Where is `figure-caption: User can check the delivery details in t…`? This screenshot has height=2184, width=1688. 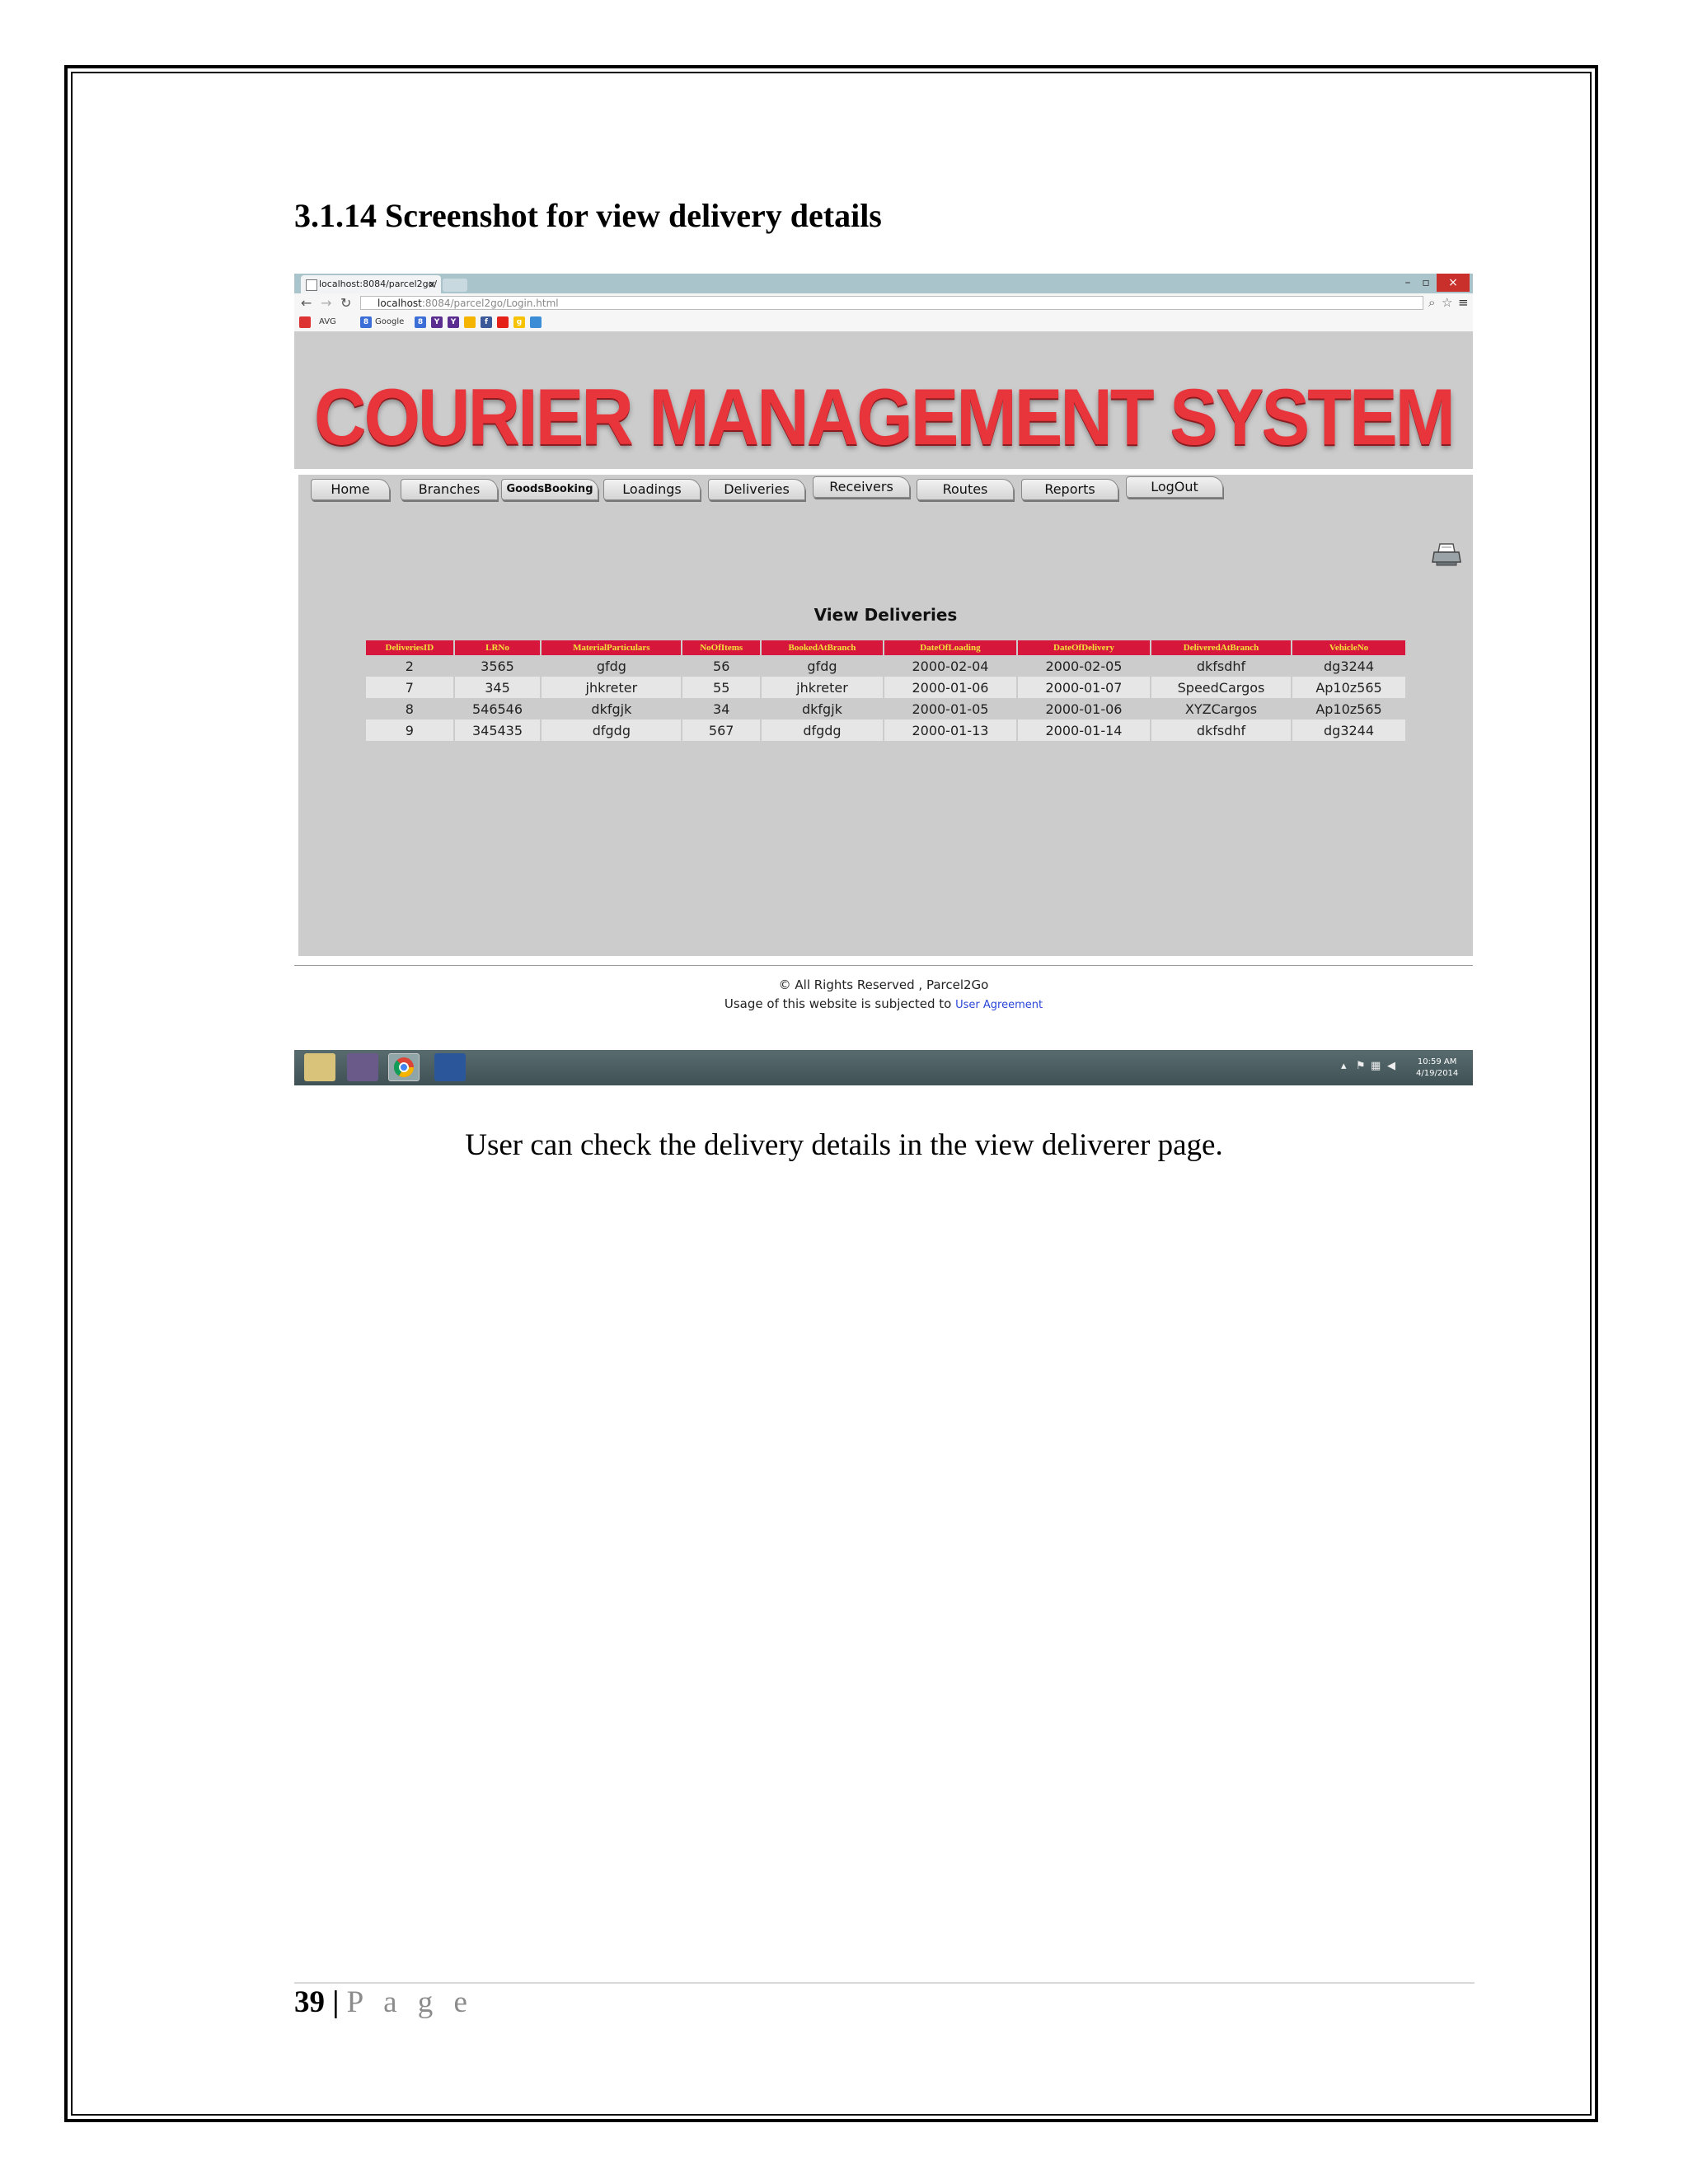
figure-caption: User can check the delivery details in t… is located at coordinates (844, 1145).